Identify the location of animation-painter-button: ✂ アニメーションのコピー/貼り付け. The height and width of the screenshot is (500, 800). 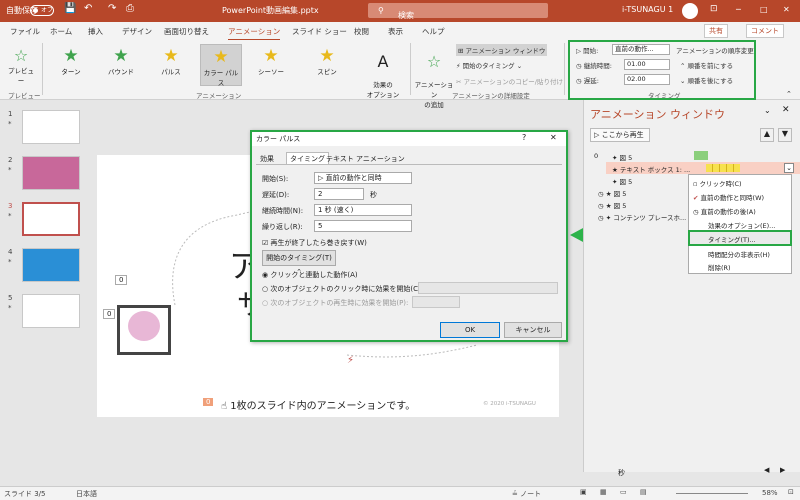
(509, 81).